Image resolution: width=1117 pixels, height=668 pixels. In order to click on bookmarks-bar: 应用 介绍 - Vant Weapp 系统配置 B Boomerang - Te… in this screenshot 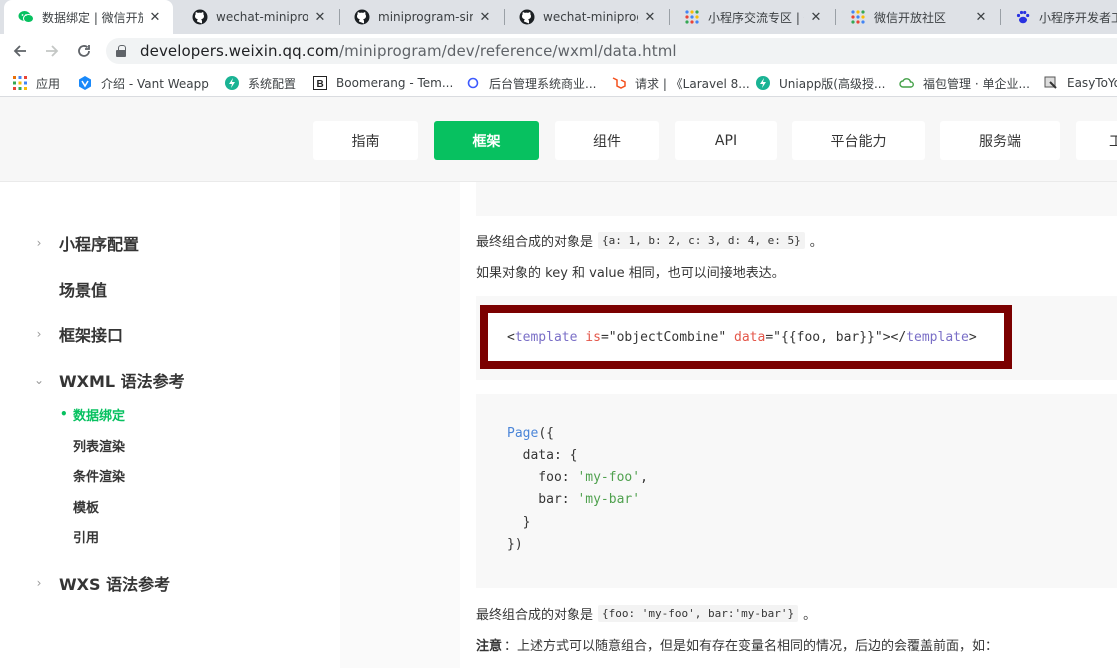, I will do `click(558, 82)`.